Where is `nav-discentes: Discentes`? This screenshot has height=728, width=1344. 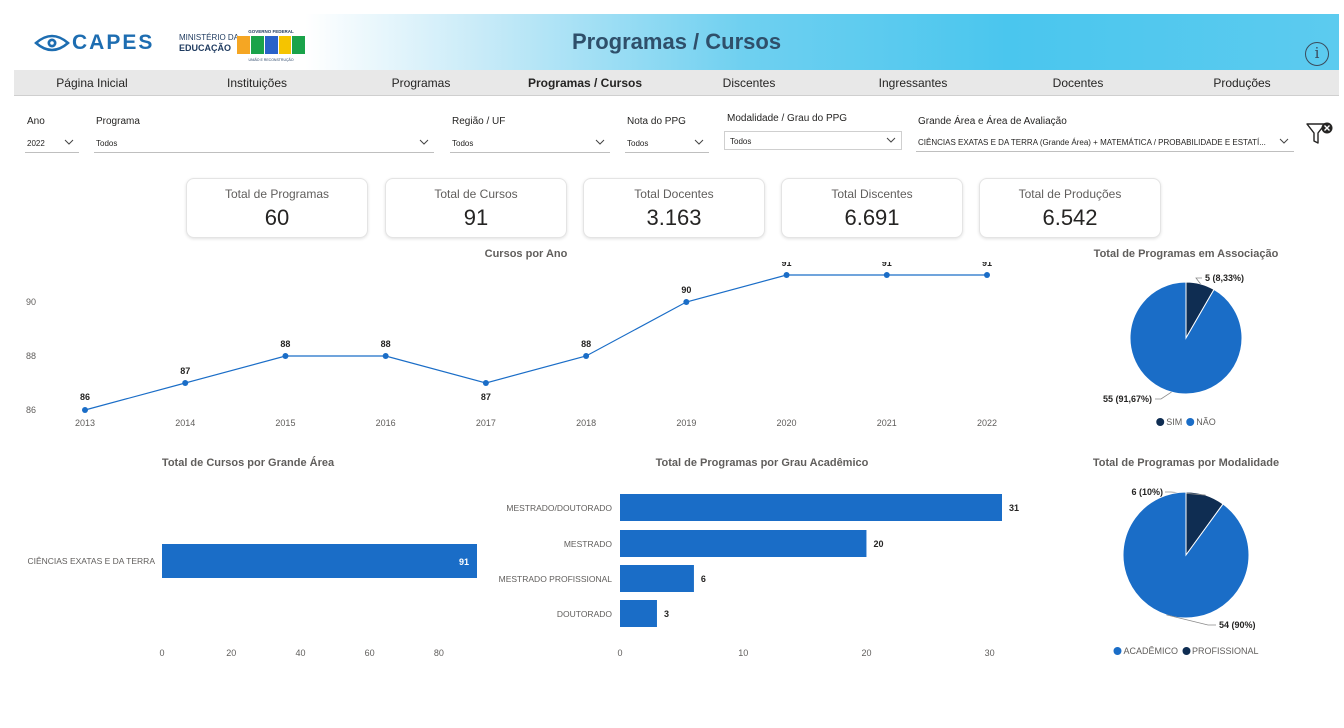
nav-discentes: Discentes is located at coordinates (749, 83).